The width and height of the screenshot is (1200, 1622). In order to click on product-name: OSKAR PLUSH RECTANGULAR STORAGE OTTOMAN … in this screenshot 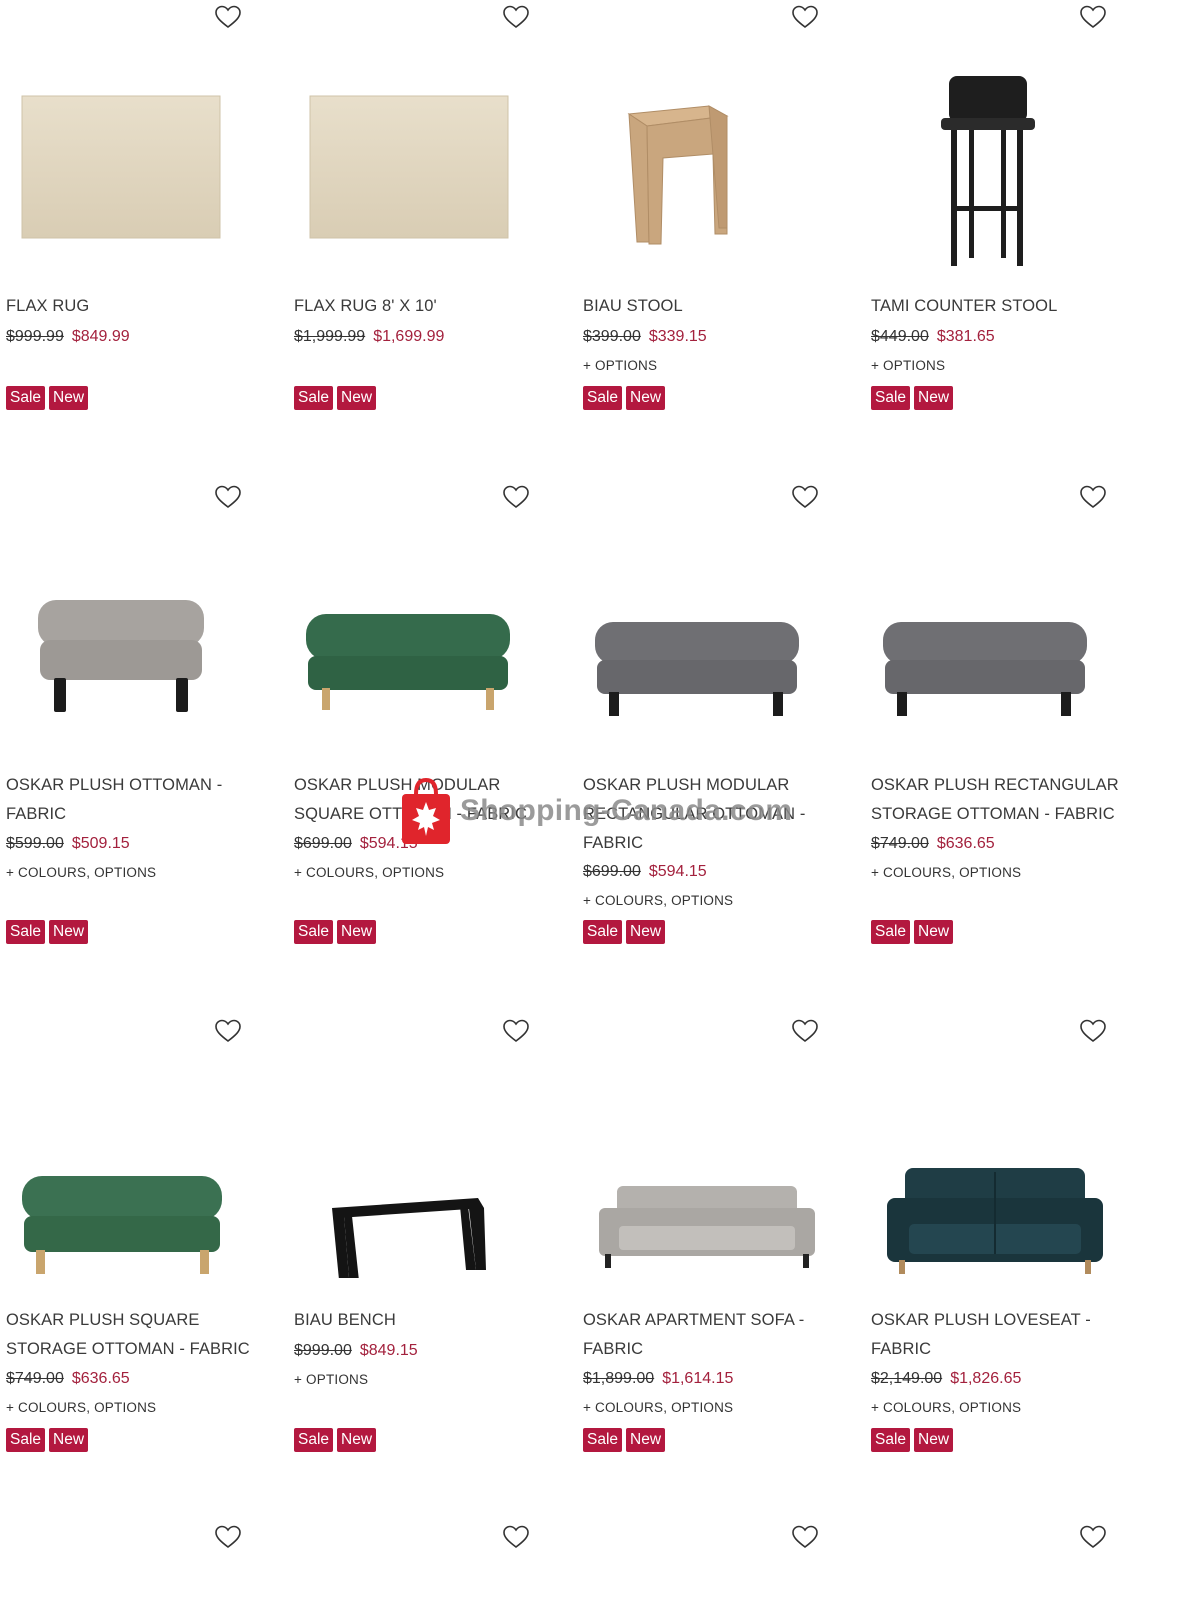, I will do `click(996, 800)`.